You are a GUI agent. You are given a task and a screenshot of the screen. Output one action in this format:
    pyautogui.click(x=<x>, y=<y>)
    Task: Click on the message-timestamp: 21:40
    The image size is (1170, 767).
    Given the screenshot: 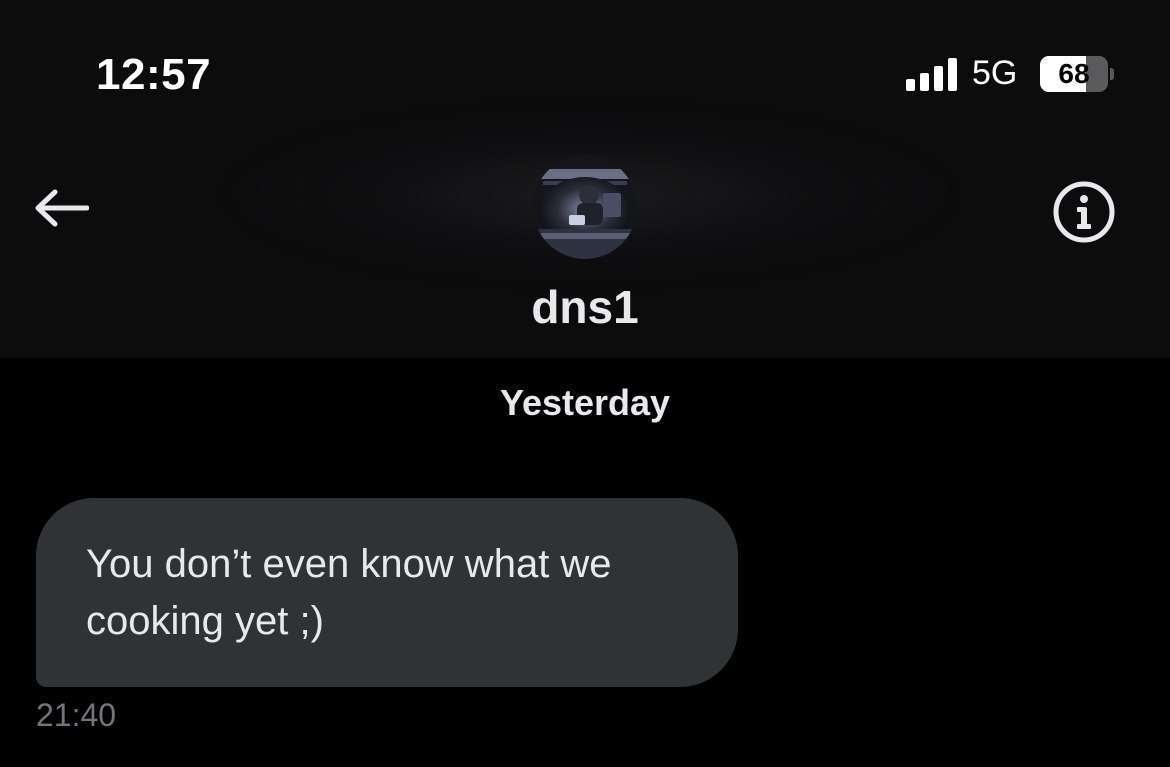 What is the action you would take?
    pyautogui.click(x=76, y=715)
    